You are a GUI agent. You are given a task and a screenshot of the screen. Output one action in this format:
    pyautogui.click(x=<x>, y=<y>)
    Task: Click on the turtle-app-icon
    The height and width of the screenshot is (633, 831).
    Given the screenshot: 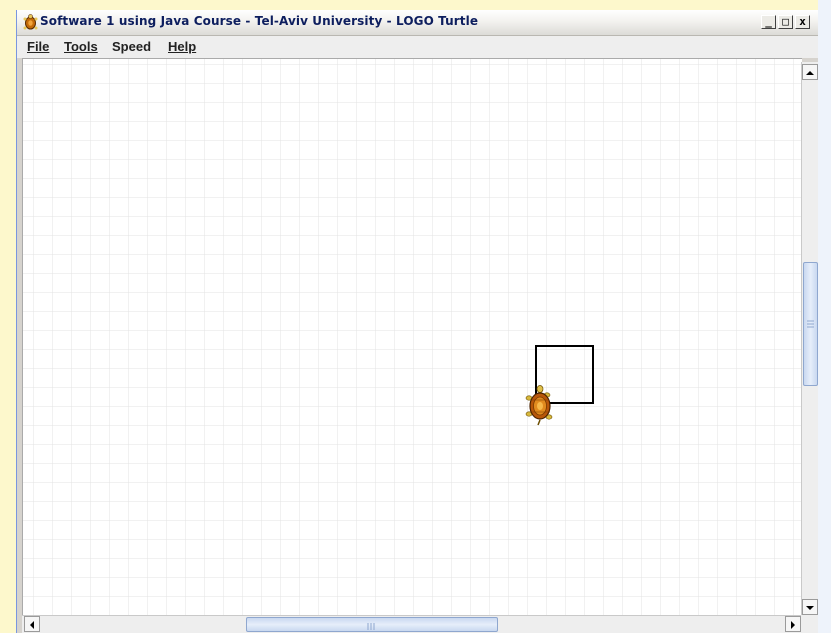 What is the action you would take?
    pyautogui.click(x=30, y=22)
    